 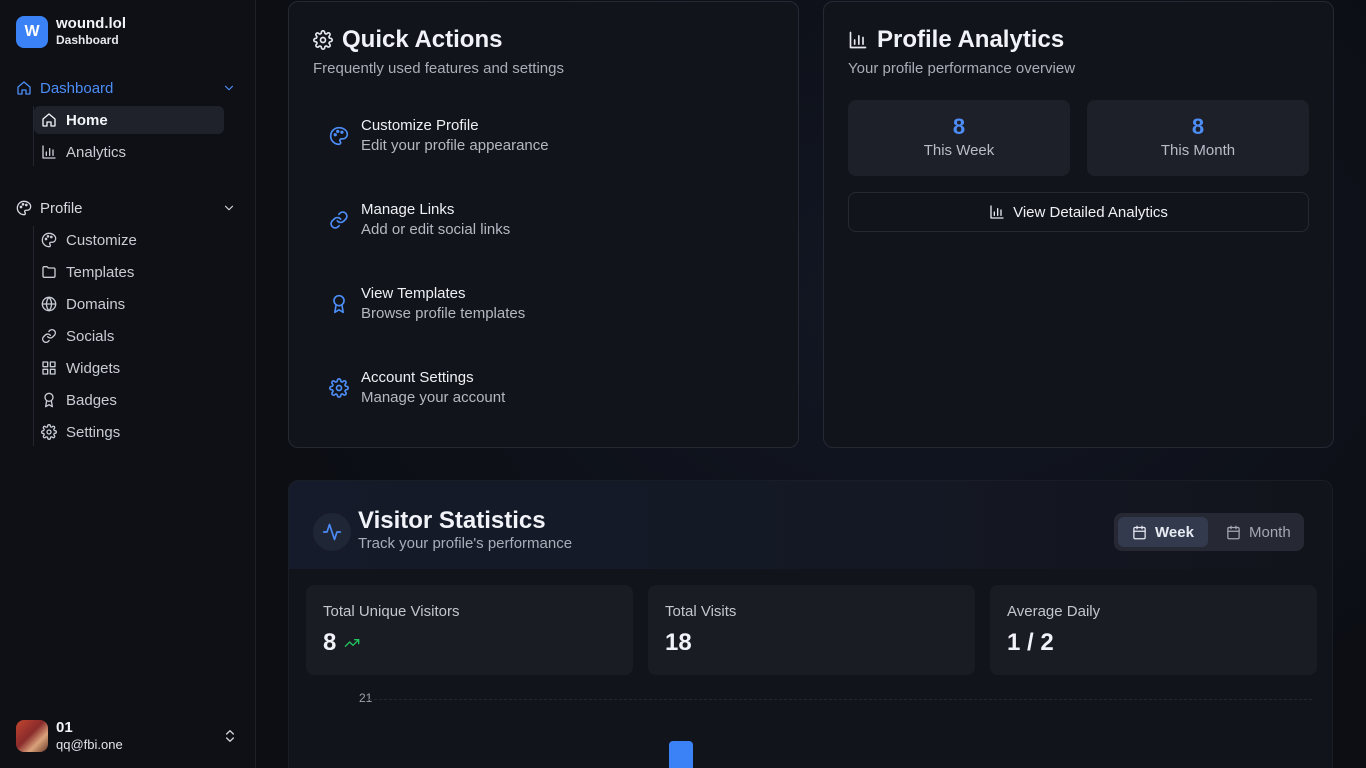 What do you see at coordinates (87, 40) in the screenshot?
I see `brand-subtitle: Dashboard` at bounding box center [87, 40].